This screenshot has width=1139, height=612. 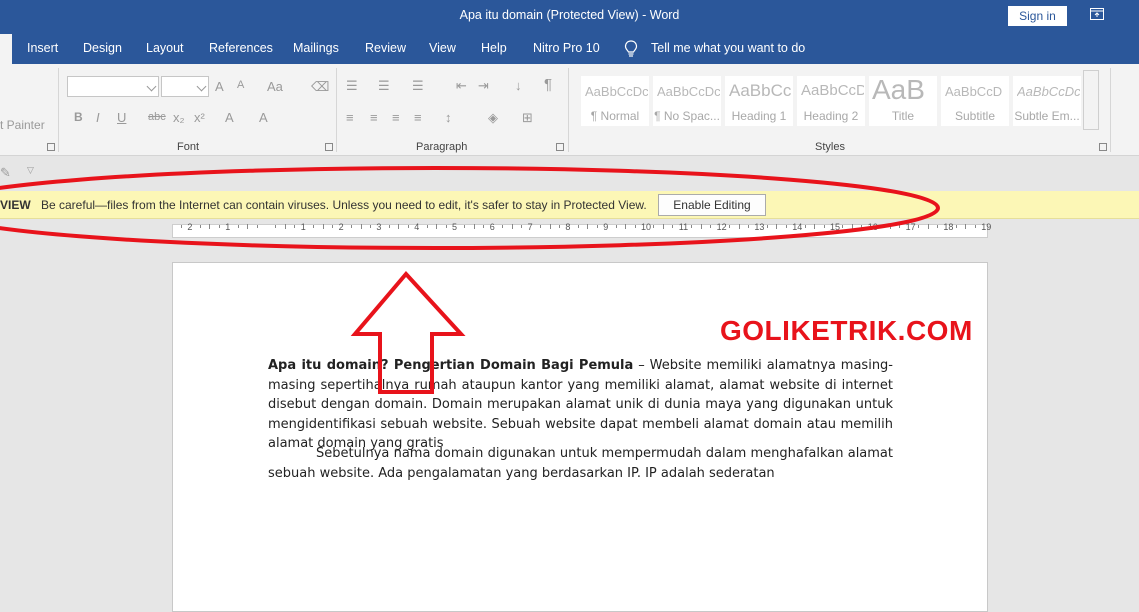 I want to click on ruler-label: 6, so click(x=492, y=227).